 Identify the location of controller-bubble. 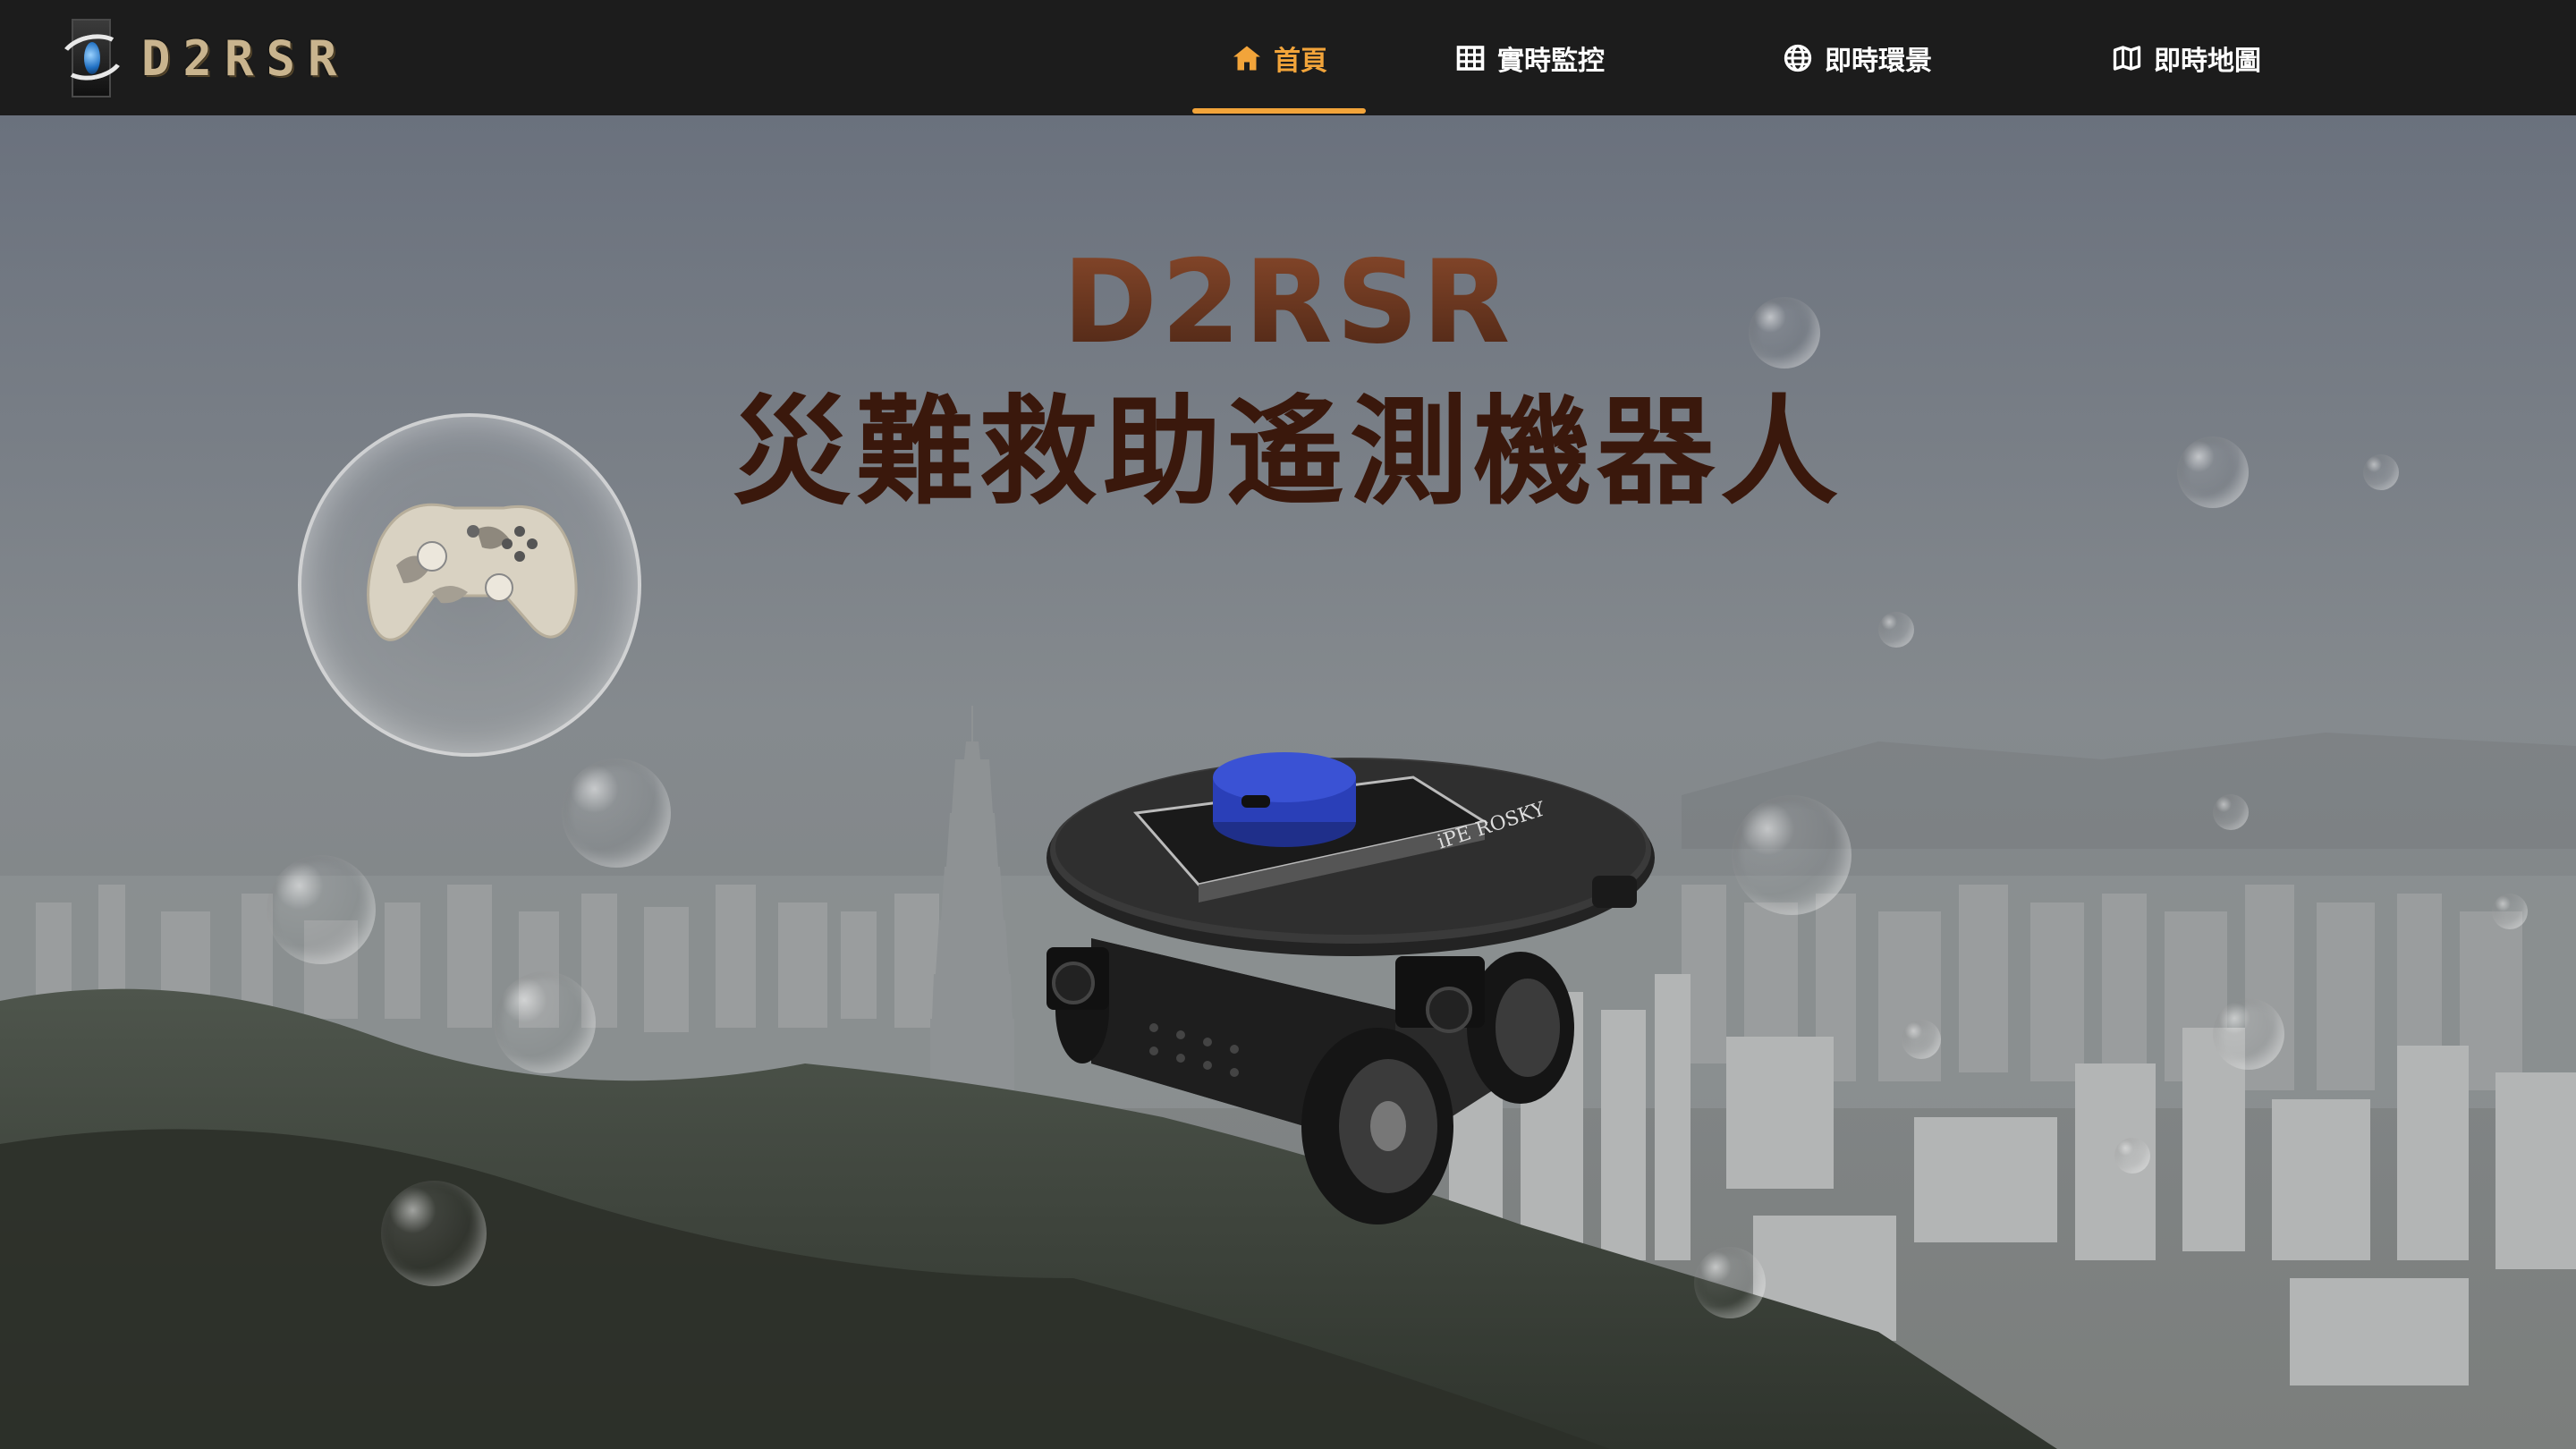
(469, 585).